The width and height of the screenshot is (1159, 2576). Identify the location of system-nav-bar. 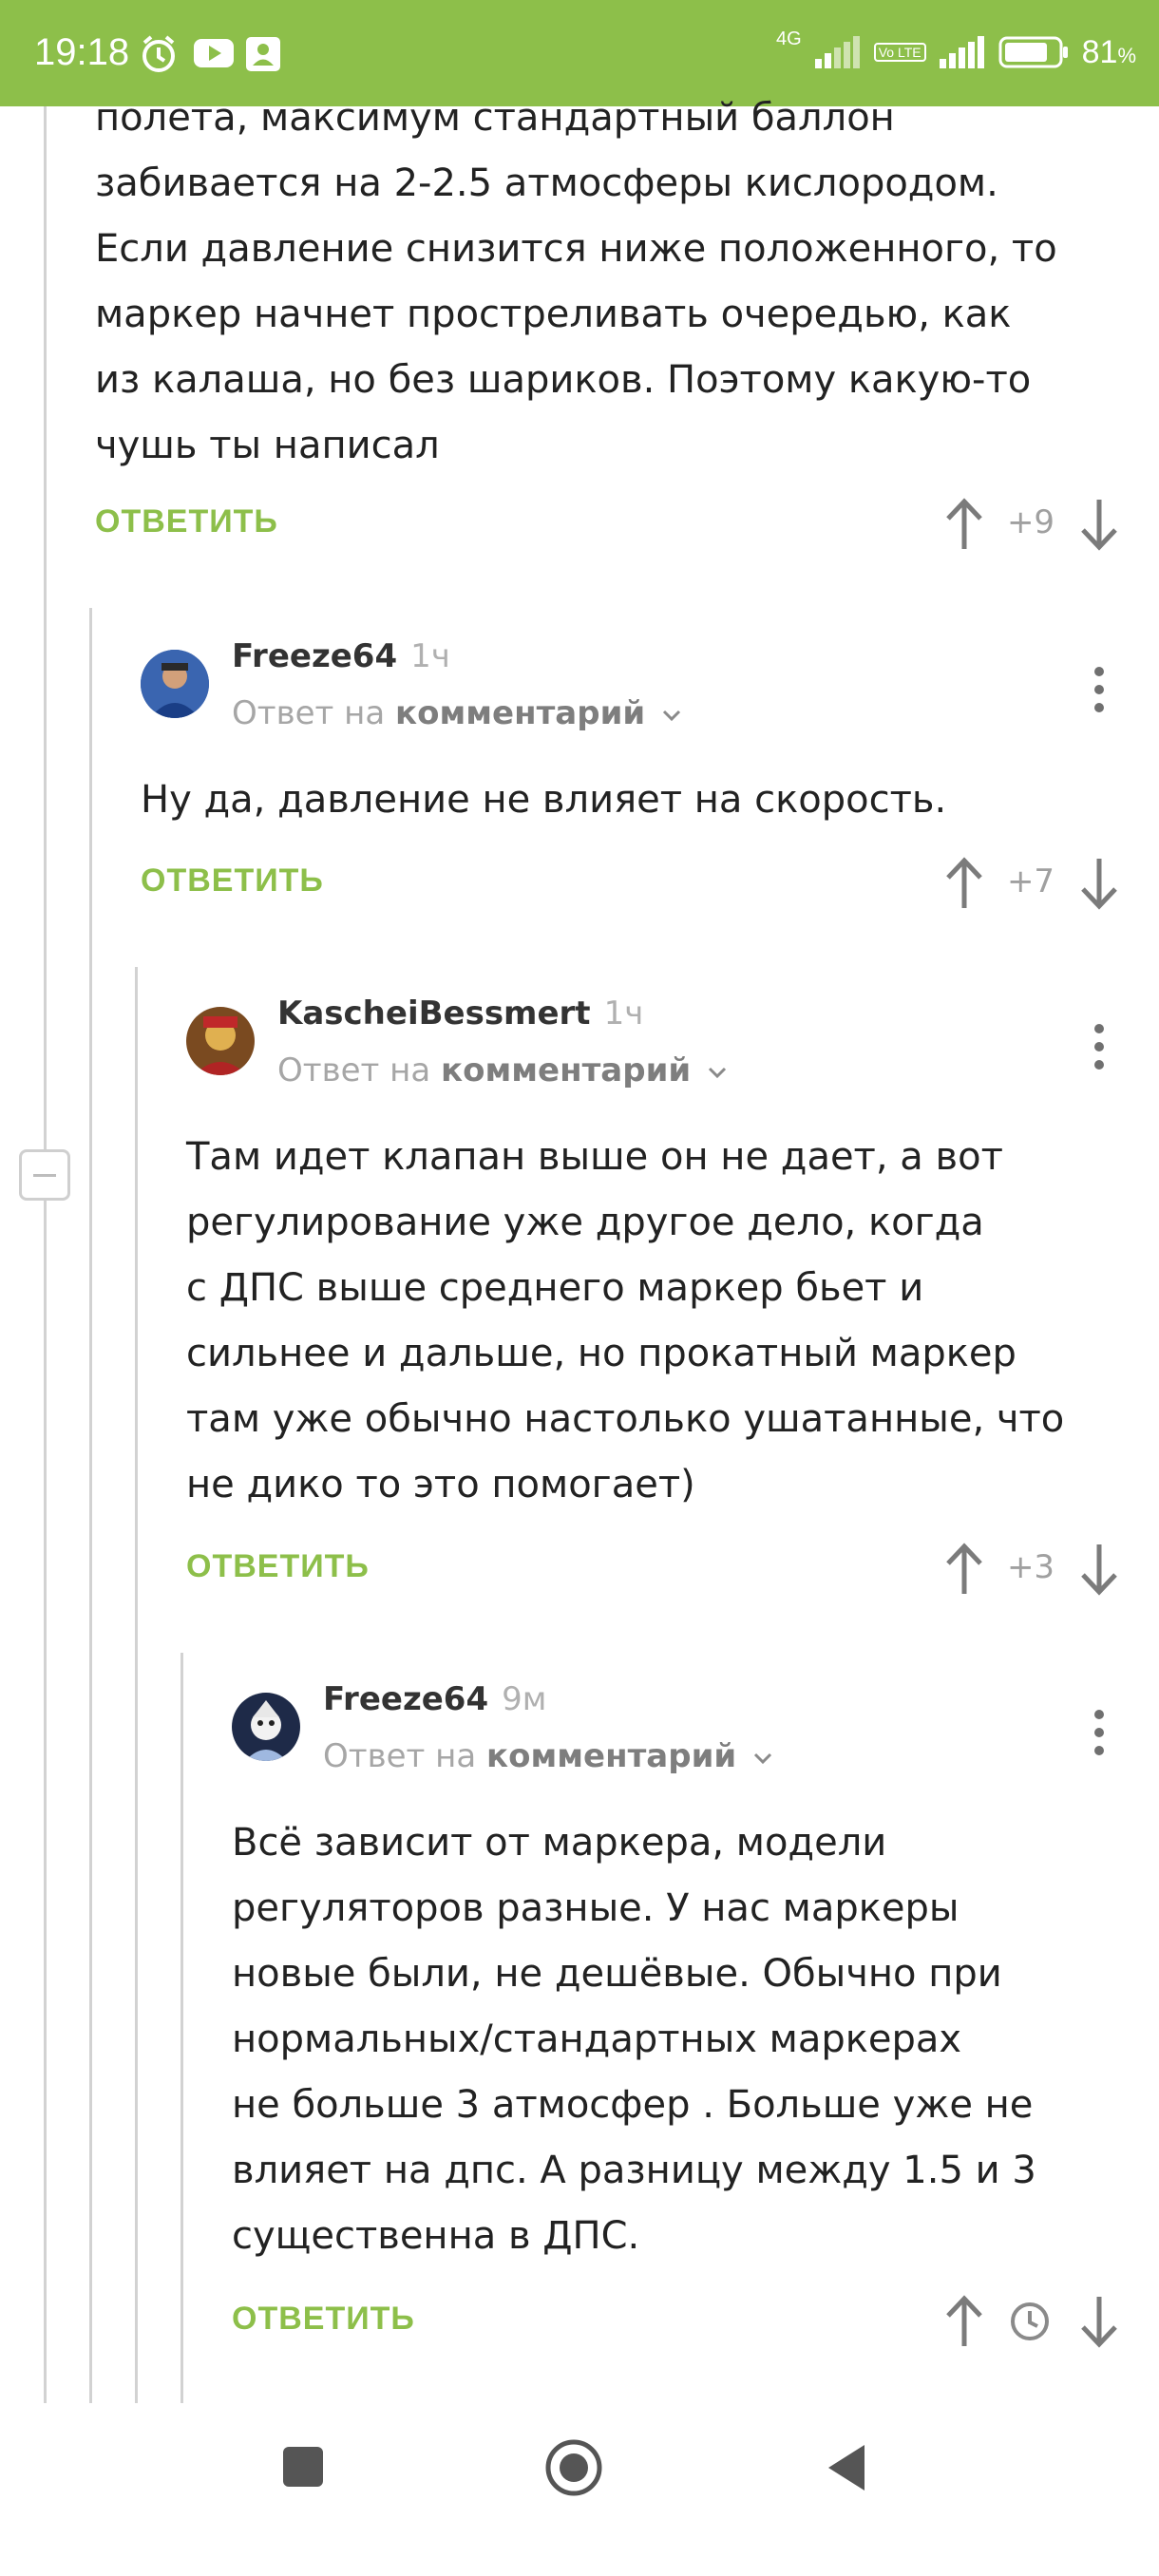
(579, 2489).